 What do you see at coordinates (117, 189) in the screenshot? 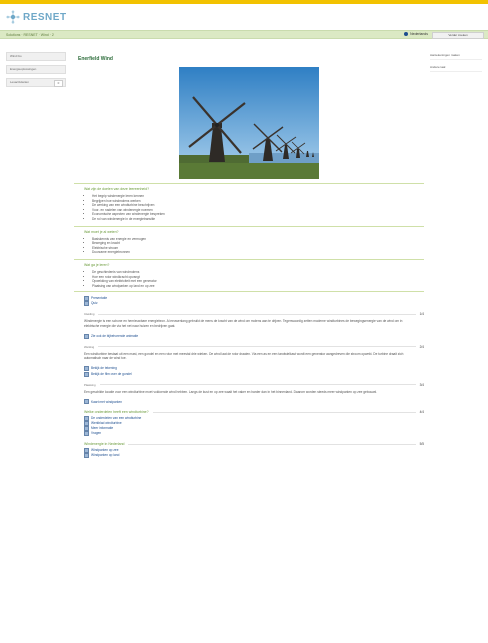
I see `section-title: Wat zijn de doelen van deze leereenheid?` at bounding box center [117, 189].